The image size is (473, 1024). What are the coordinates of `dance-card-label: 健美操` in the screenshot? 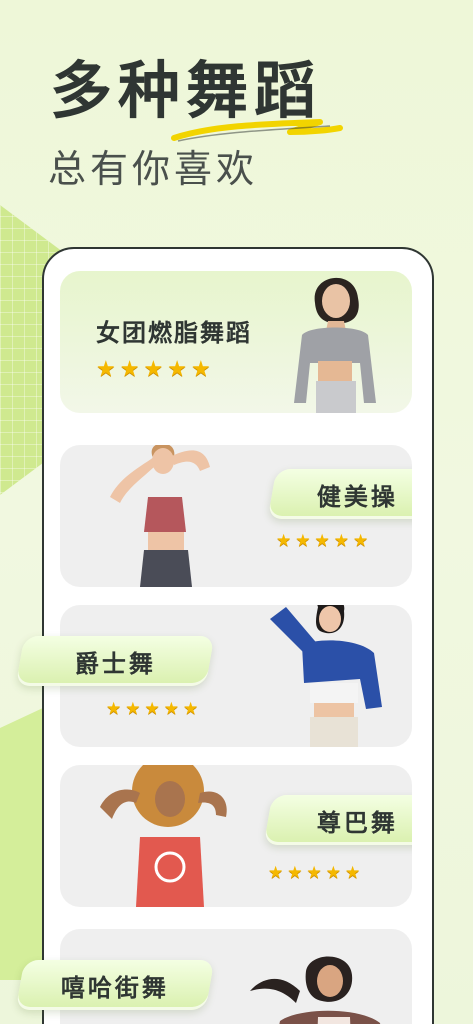 It's located at (357, 496).